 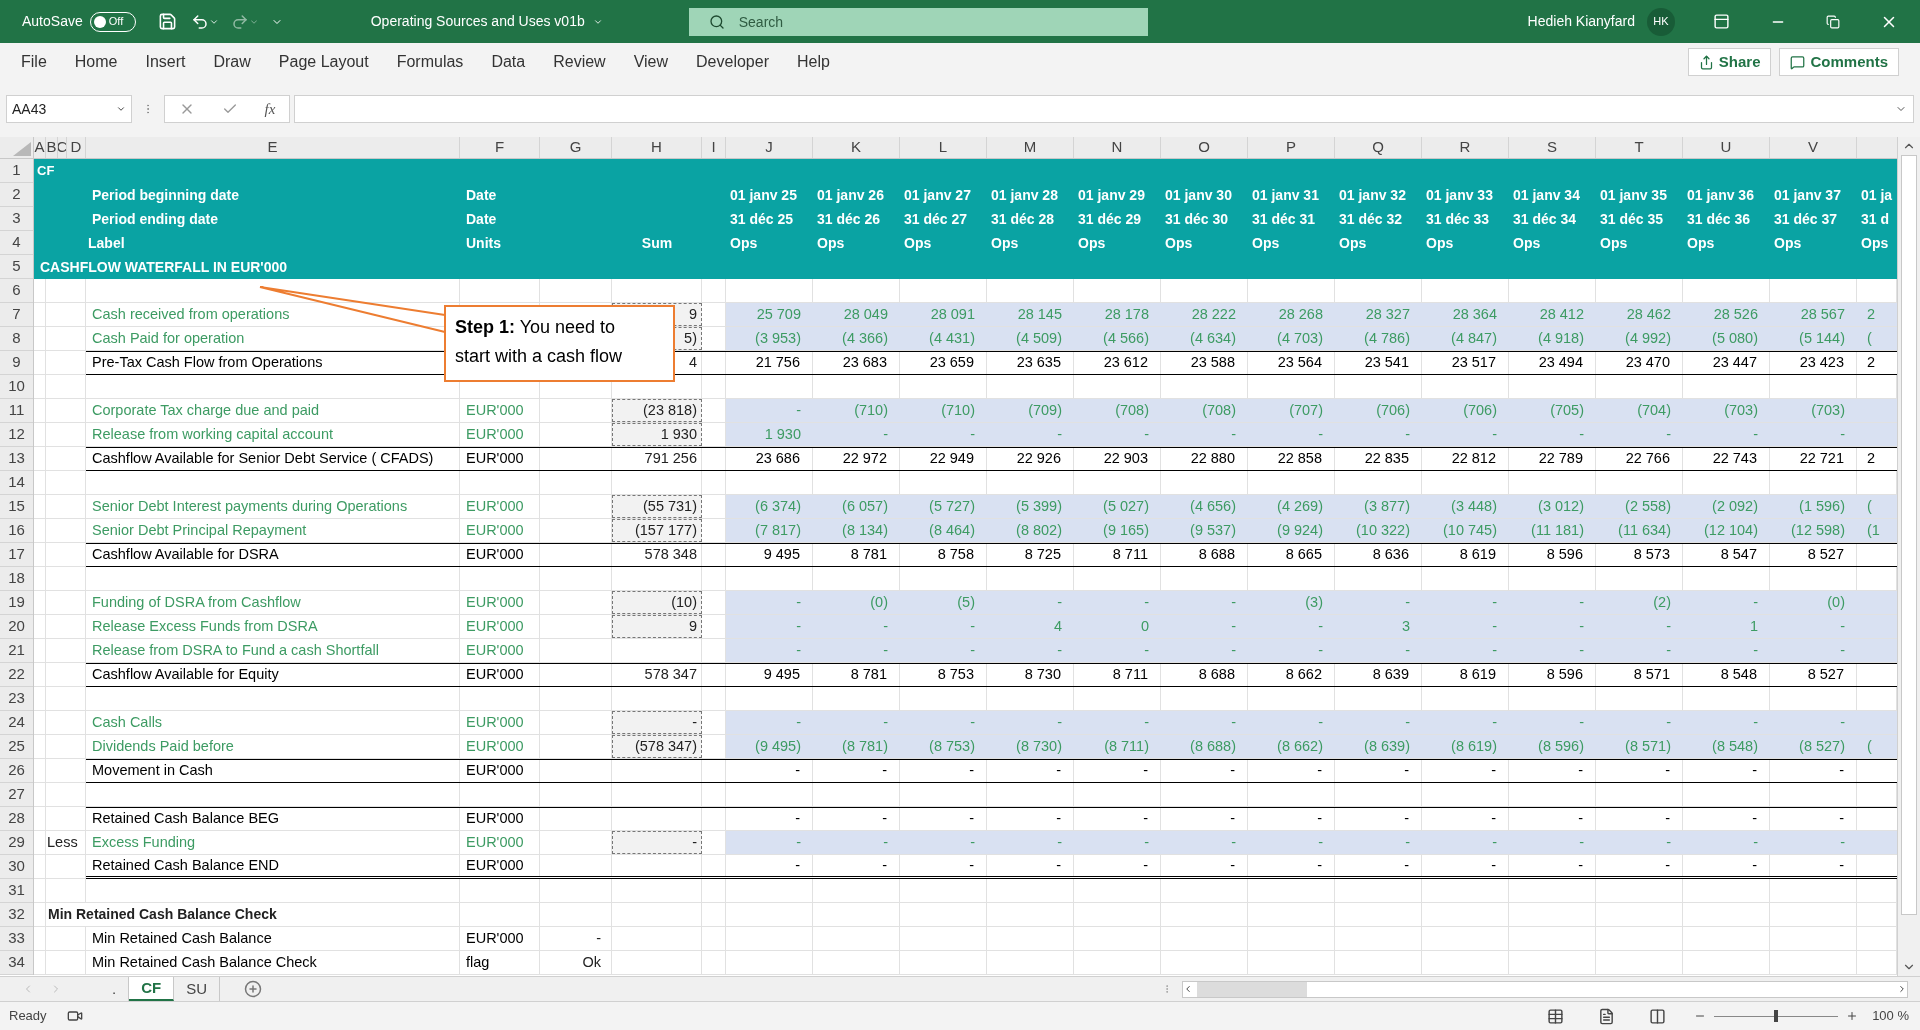 I want to click on row-number: 20, so click(x=16, y=627).